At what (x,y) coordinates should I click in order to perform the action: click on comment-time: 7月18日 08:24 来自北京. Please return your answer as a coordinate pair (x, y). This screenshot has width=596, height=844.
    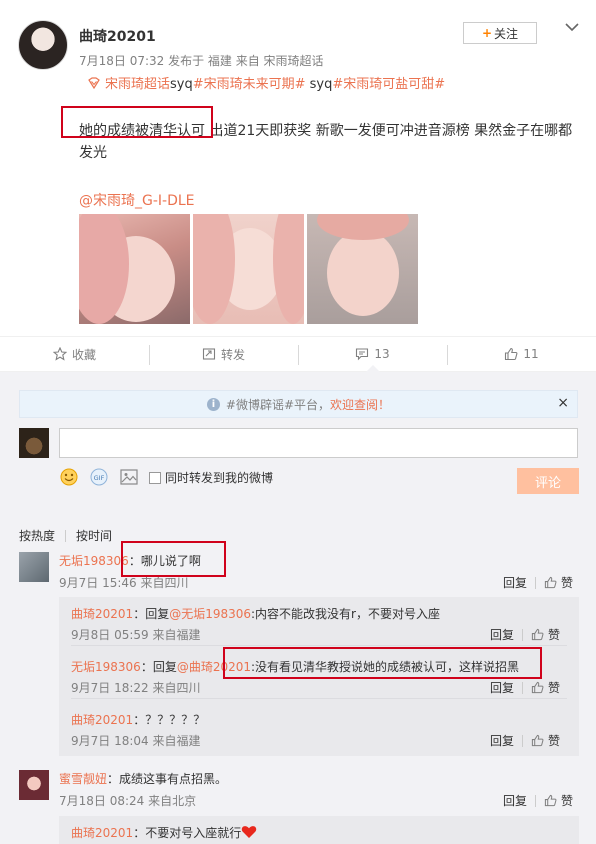
    Looking at the image, I should click on (128, 801).